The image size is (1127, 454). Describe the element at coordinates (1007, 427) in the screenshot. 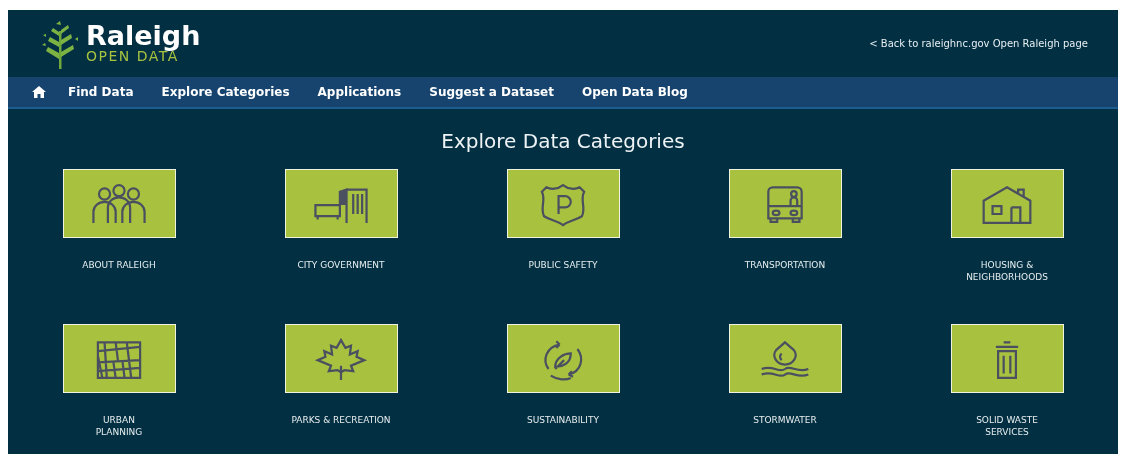

I see `category-label: SOLID WASTE SERVICES` at that location.